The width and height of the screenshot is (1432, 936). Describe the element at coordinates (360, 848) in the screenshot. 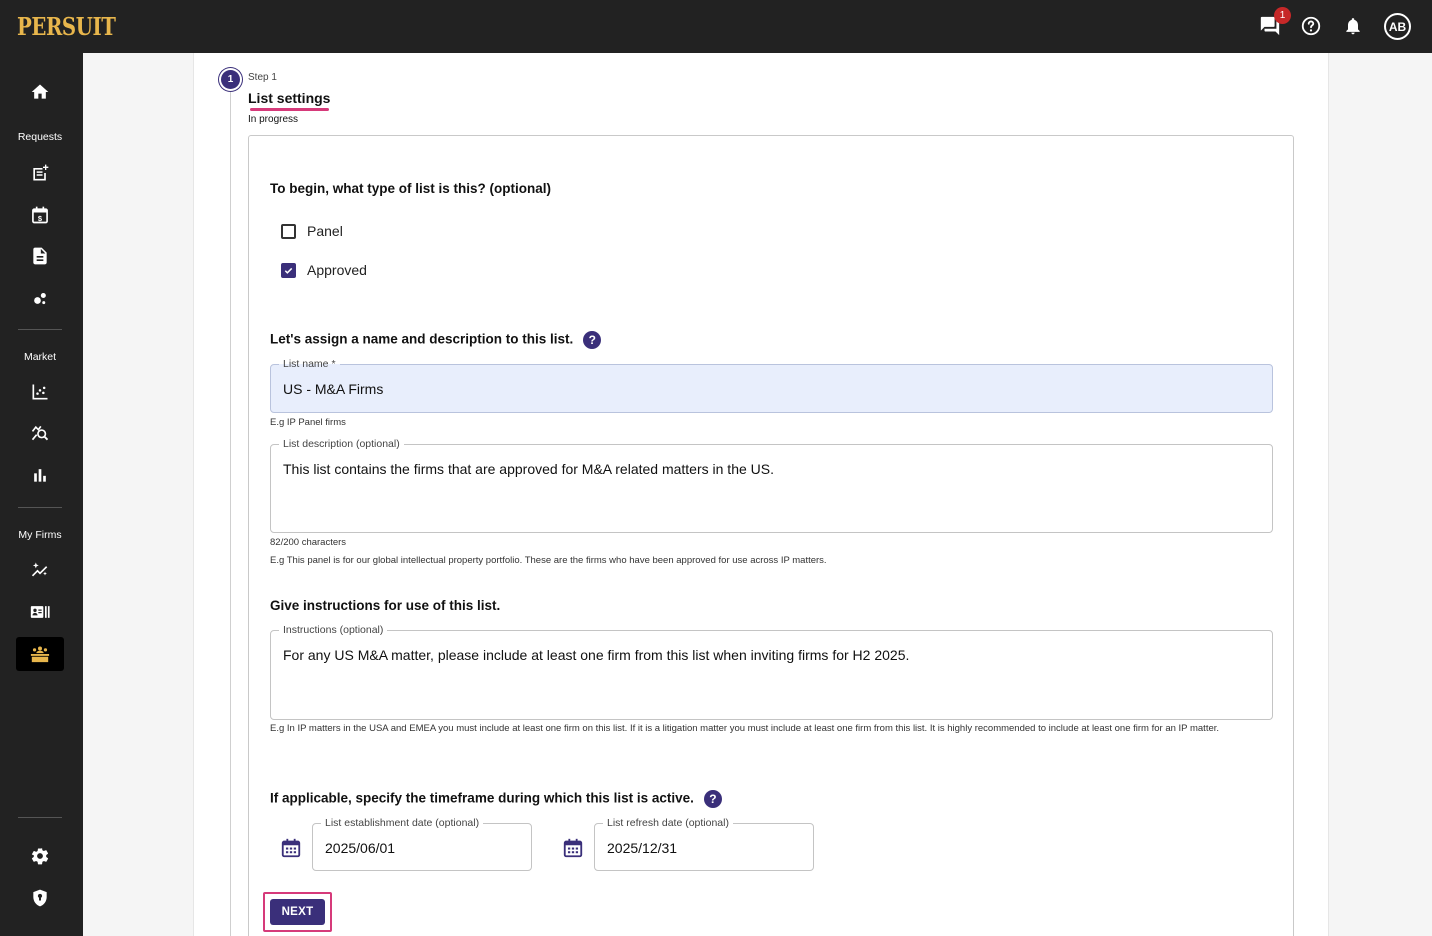

I see `establishment-date-input: 2025/06/01` at that location.